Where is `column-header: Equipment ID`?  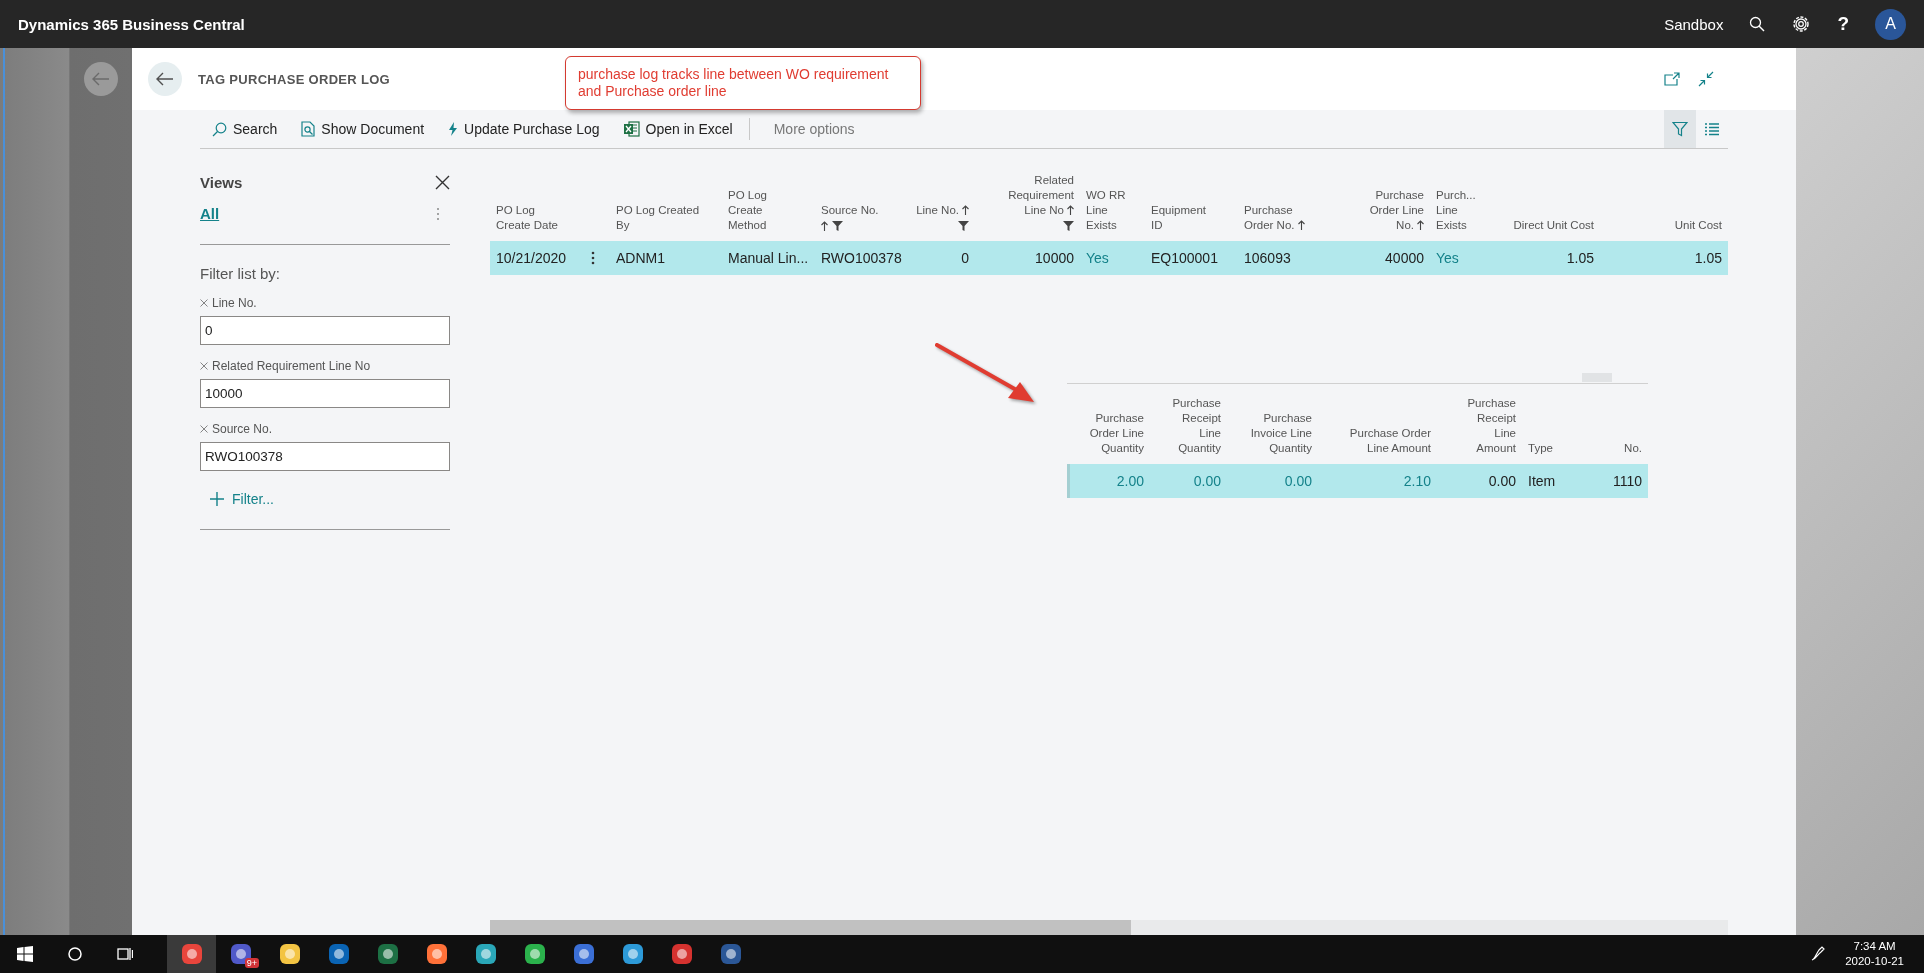 column-header: Equipment ID is located at coordinates (1191, 222).